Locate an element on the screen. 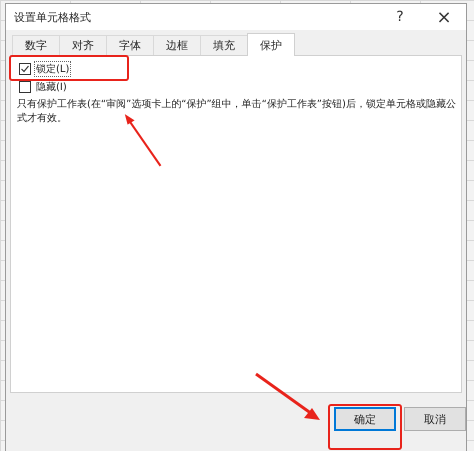 The image size is (474, 451). cancel-button: 取消 is located at coordinates (435, 419).